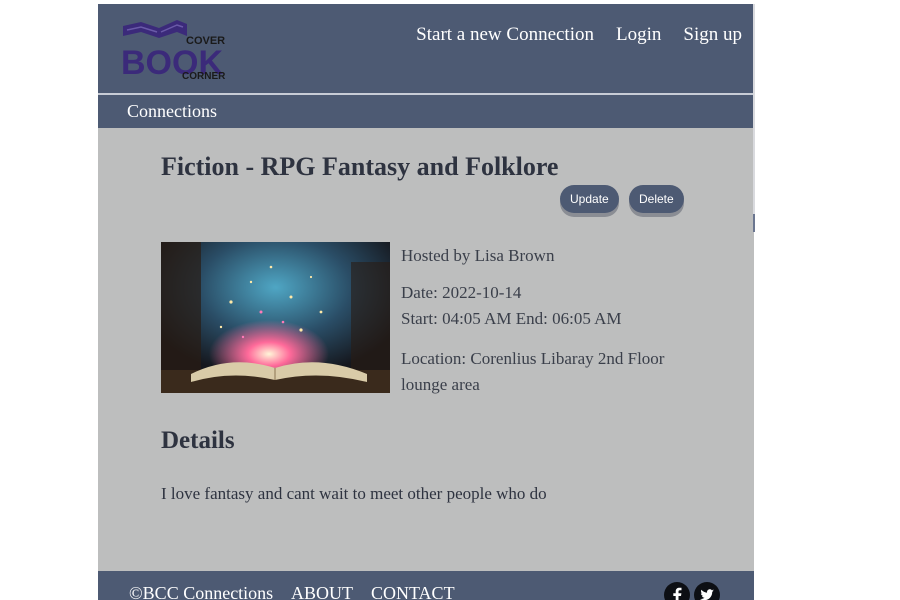  I want to click on start-new-connection-link: Start a new Connection, so click(505, 35).